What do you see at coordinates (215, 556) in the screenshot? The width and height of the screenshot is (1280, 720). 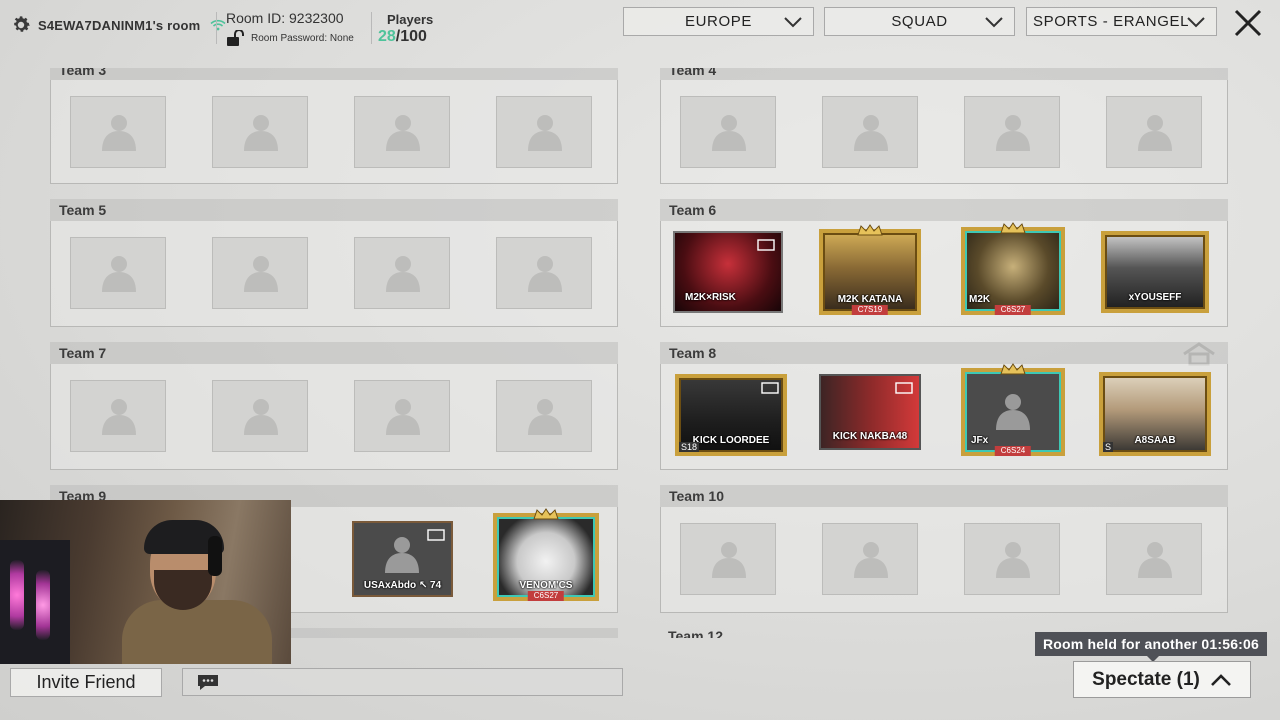 I see `webcam-headset` at bounding box center [215, 556].